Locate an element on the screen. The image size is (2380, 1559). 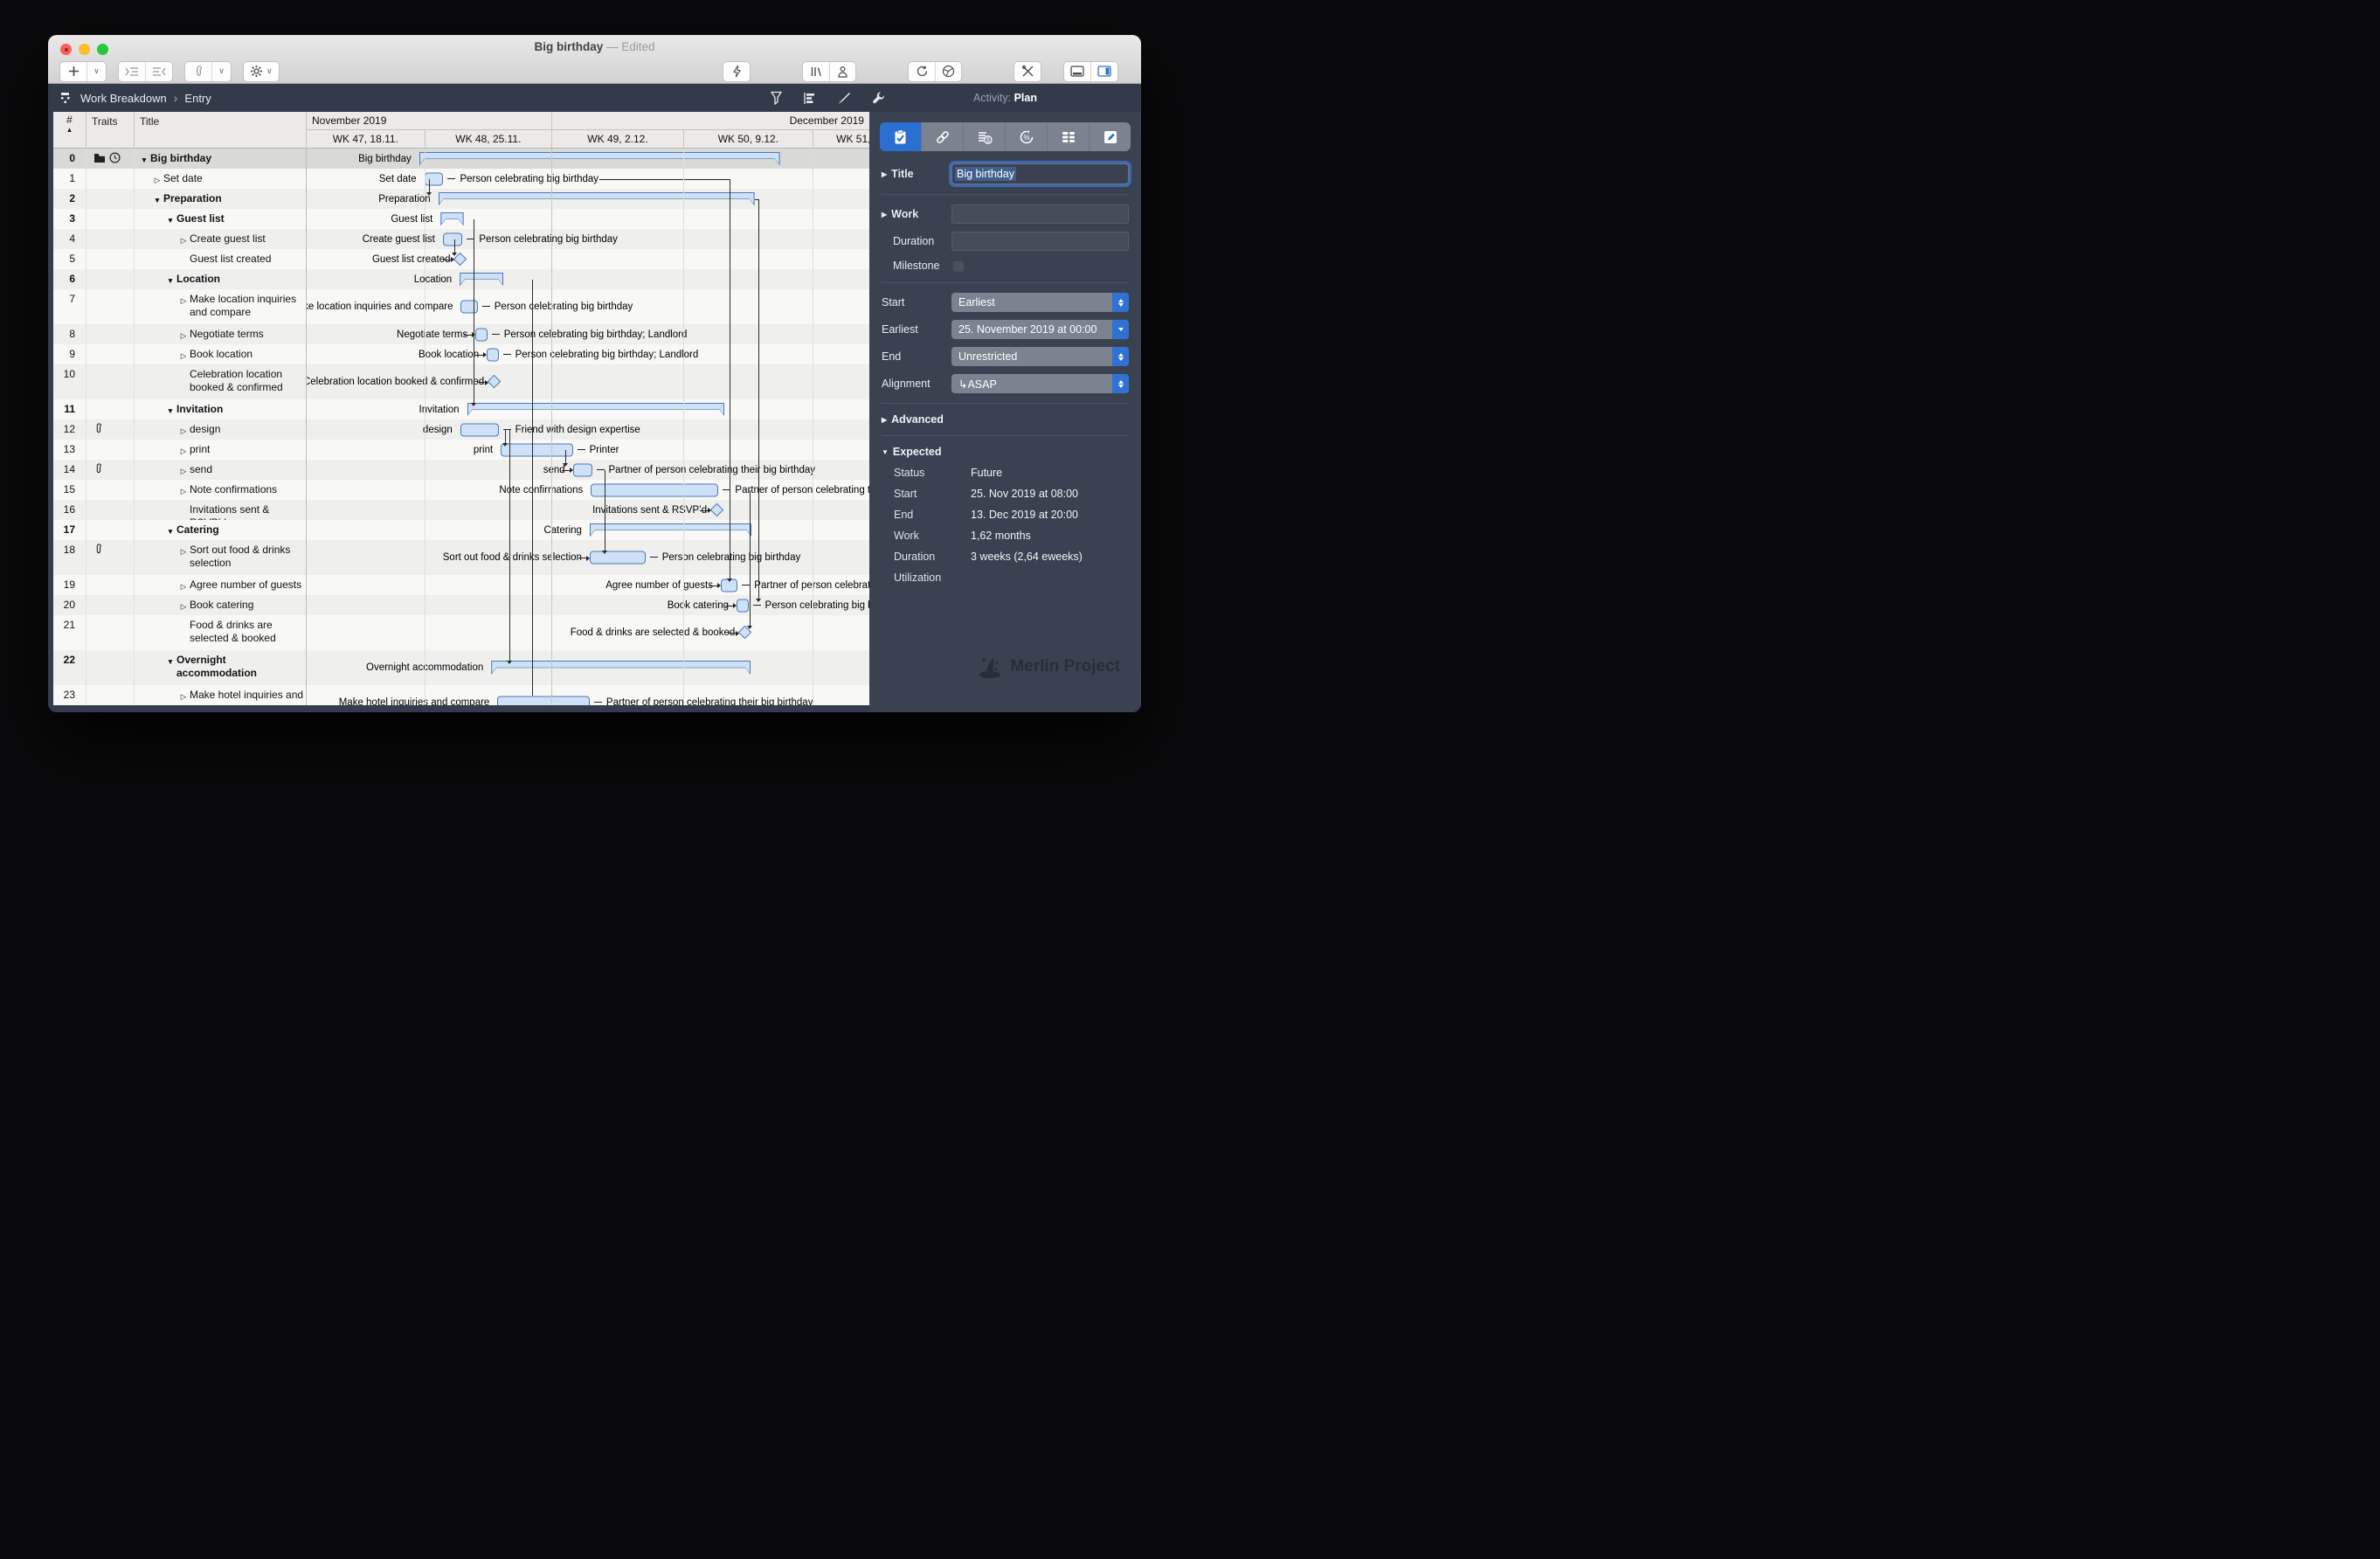
actions-lightning-button is located at coordinates (736, 71).